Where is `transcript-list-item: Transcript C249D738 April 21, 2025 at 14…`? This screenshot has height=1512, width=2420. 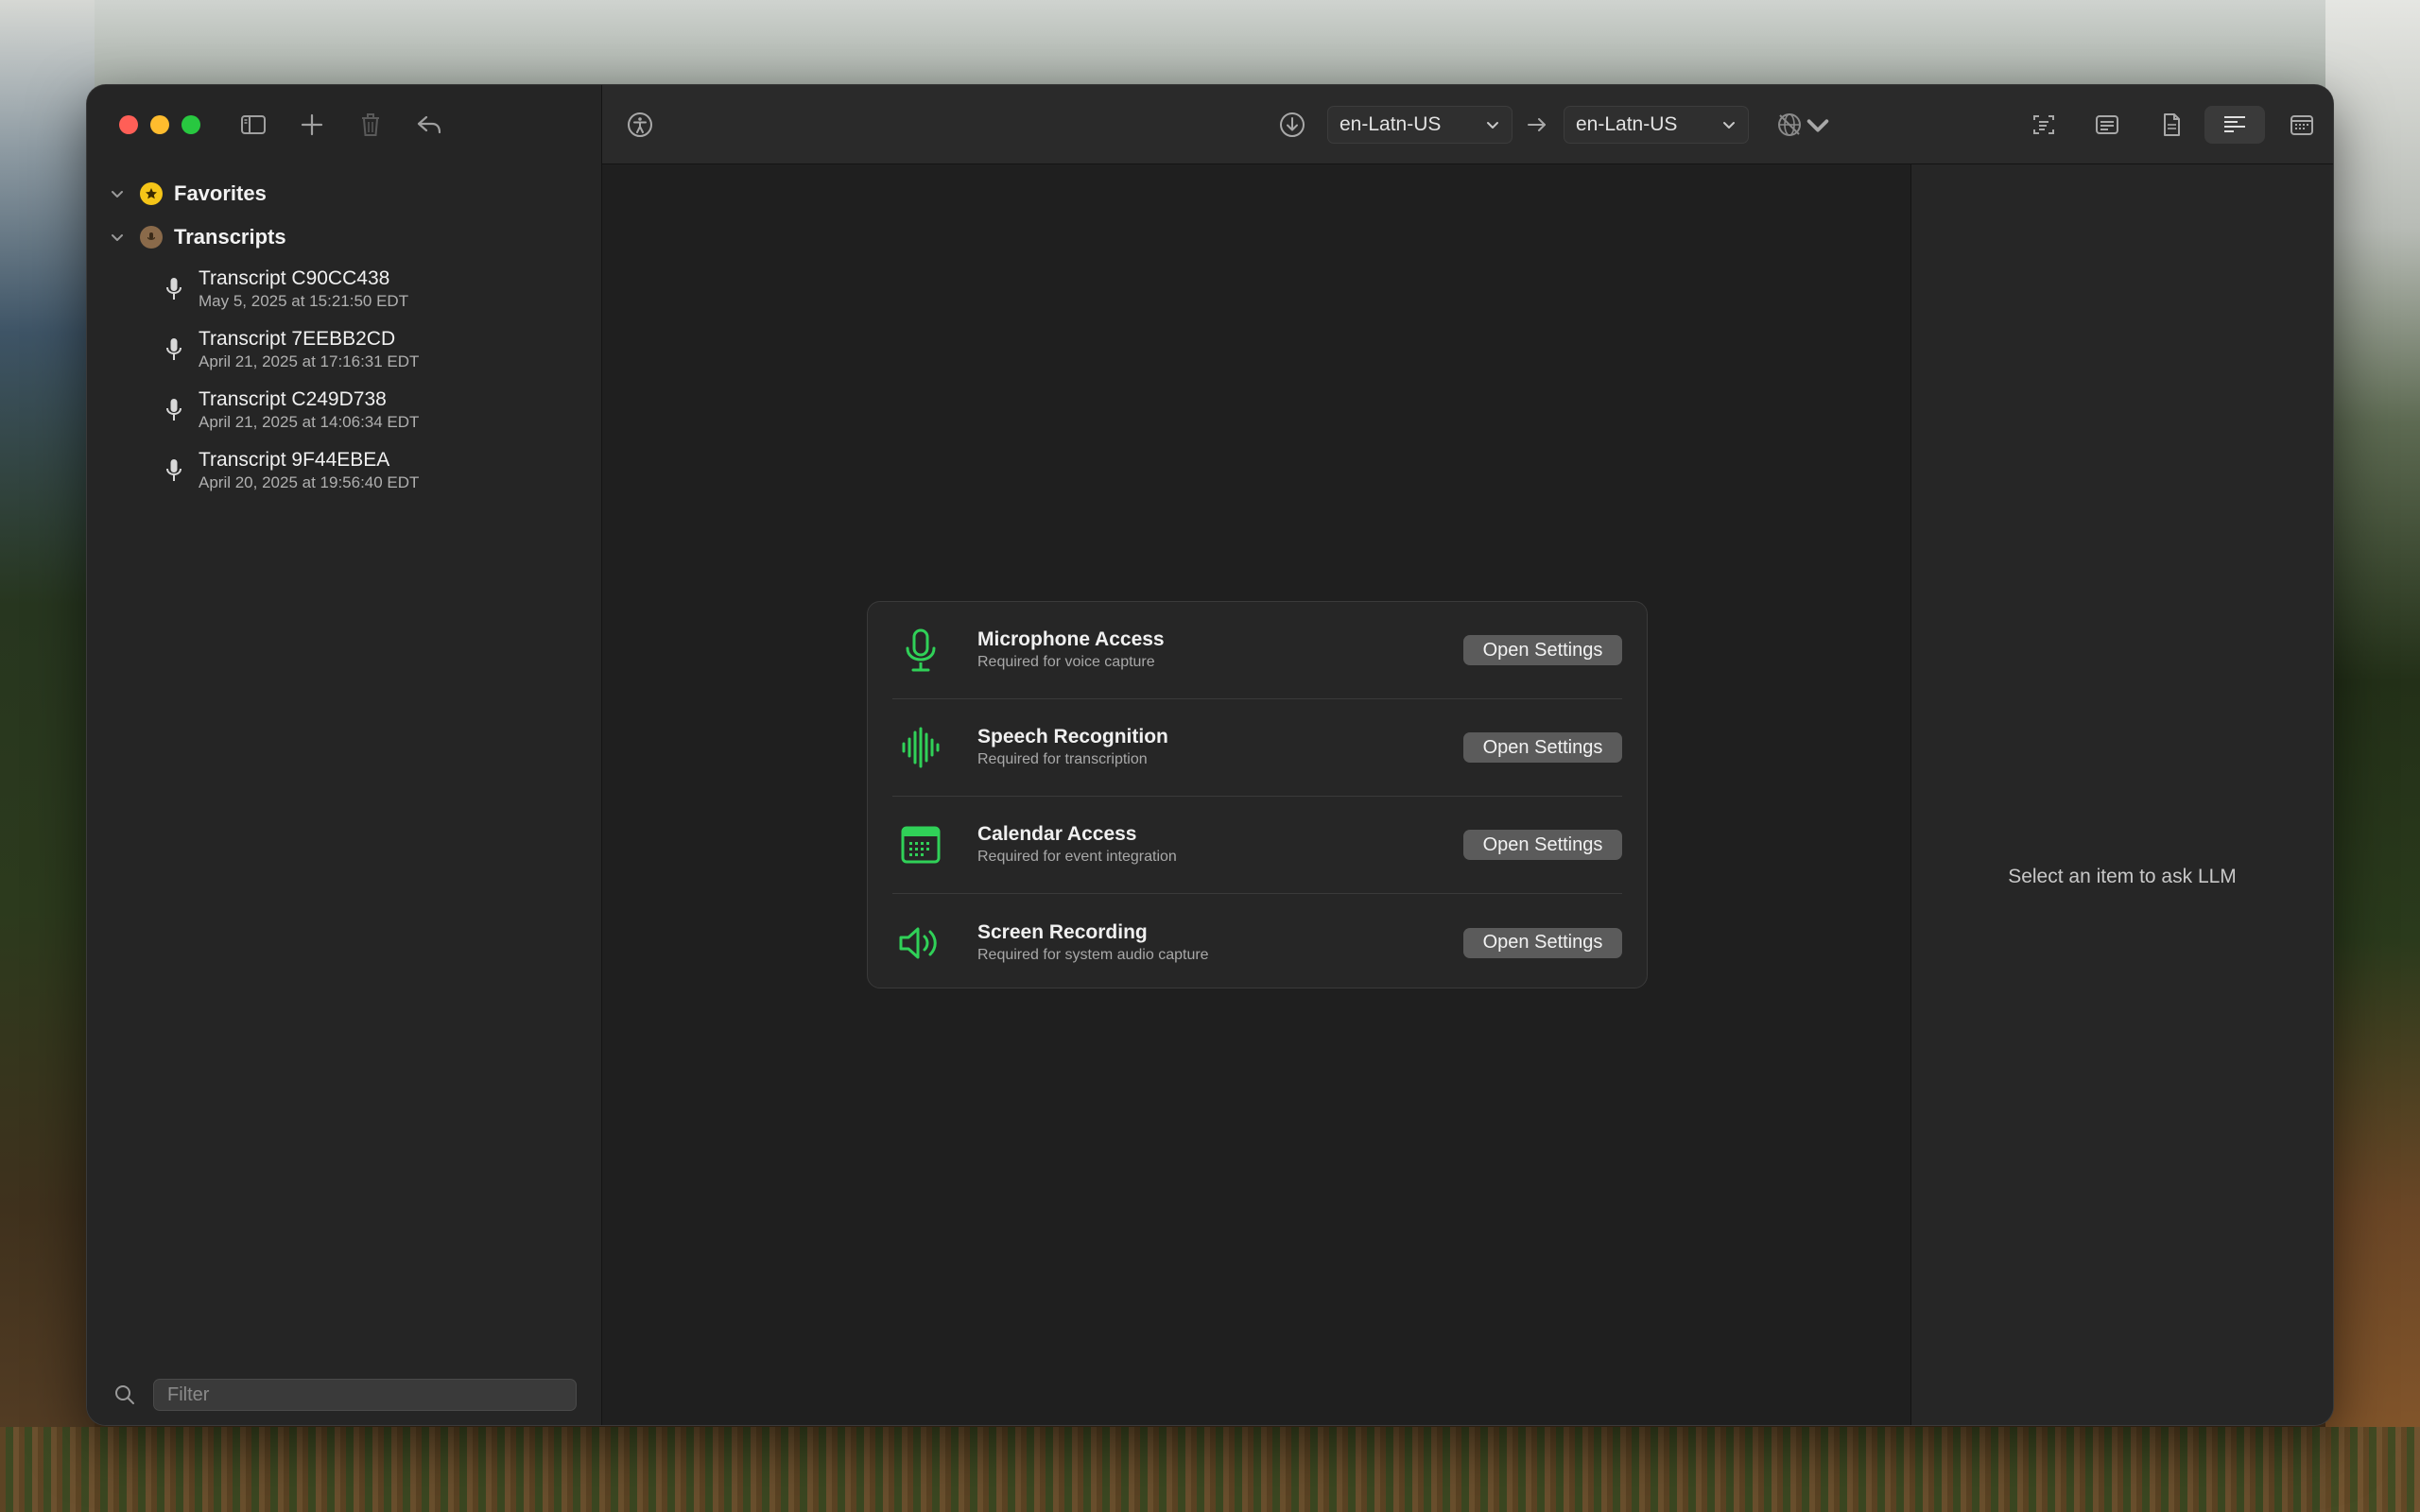 transcript-list-item: Transcript C249D738 April 21, 2025 at 14… is located at coordinates (344, 410).